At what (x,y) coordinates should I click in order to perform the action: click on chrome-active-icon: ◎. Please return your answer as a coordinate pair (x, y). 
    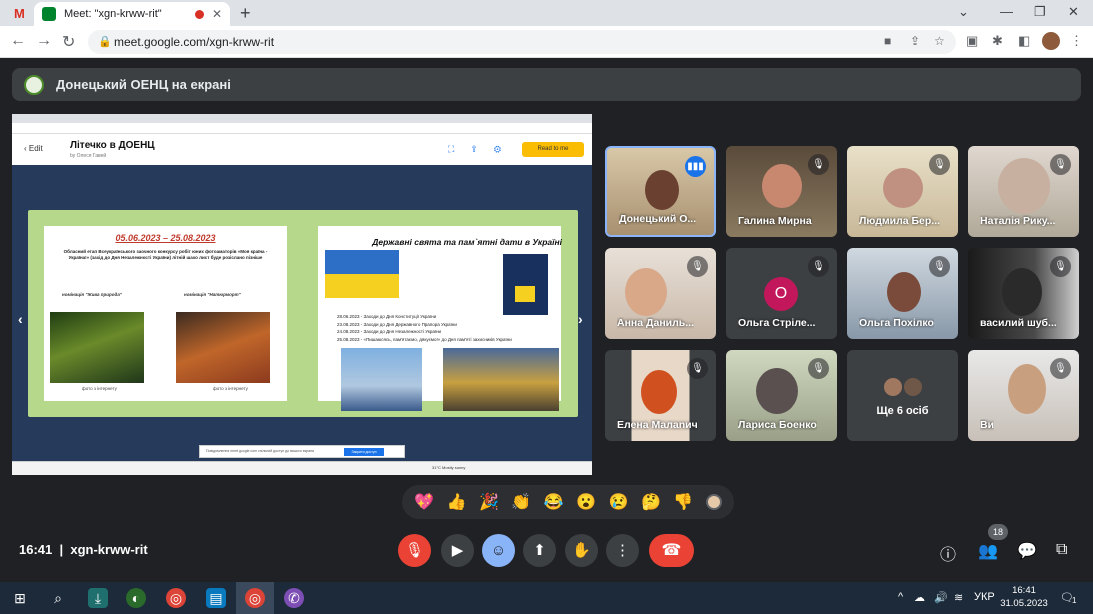
    Looking at the image, I should click on (255, 598).